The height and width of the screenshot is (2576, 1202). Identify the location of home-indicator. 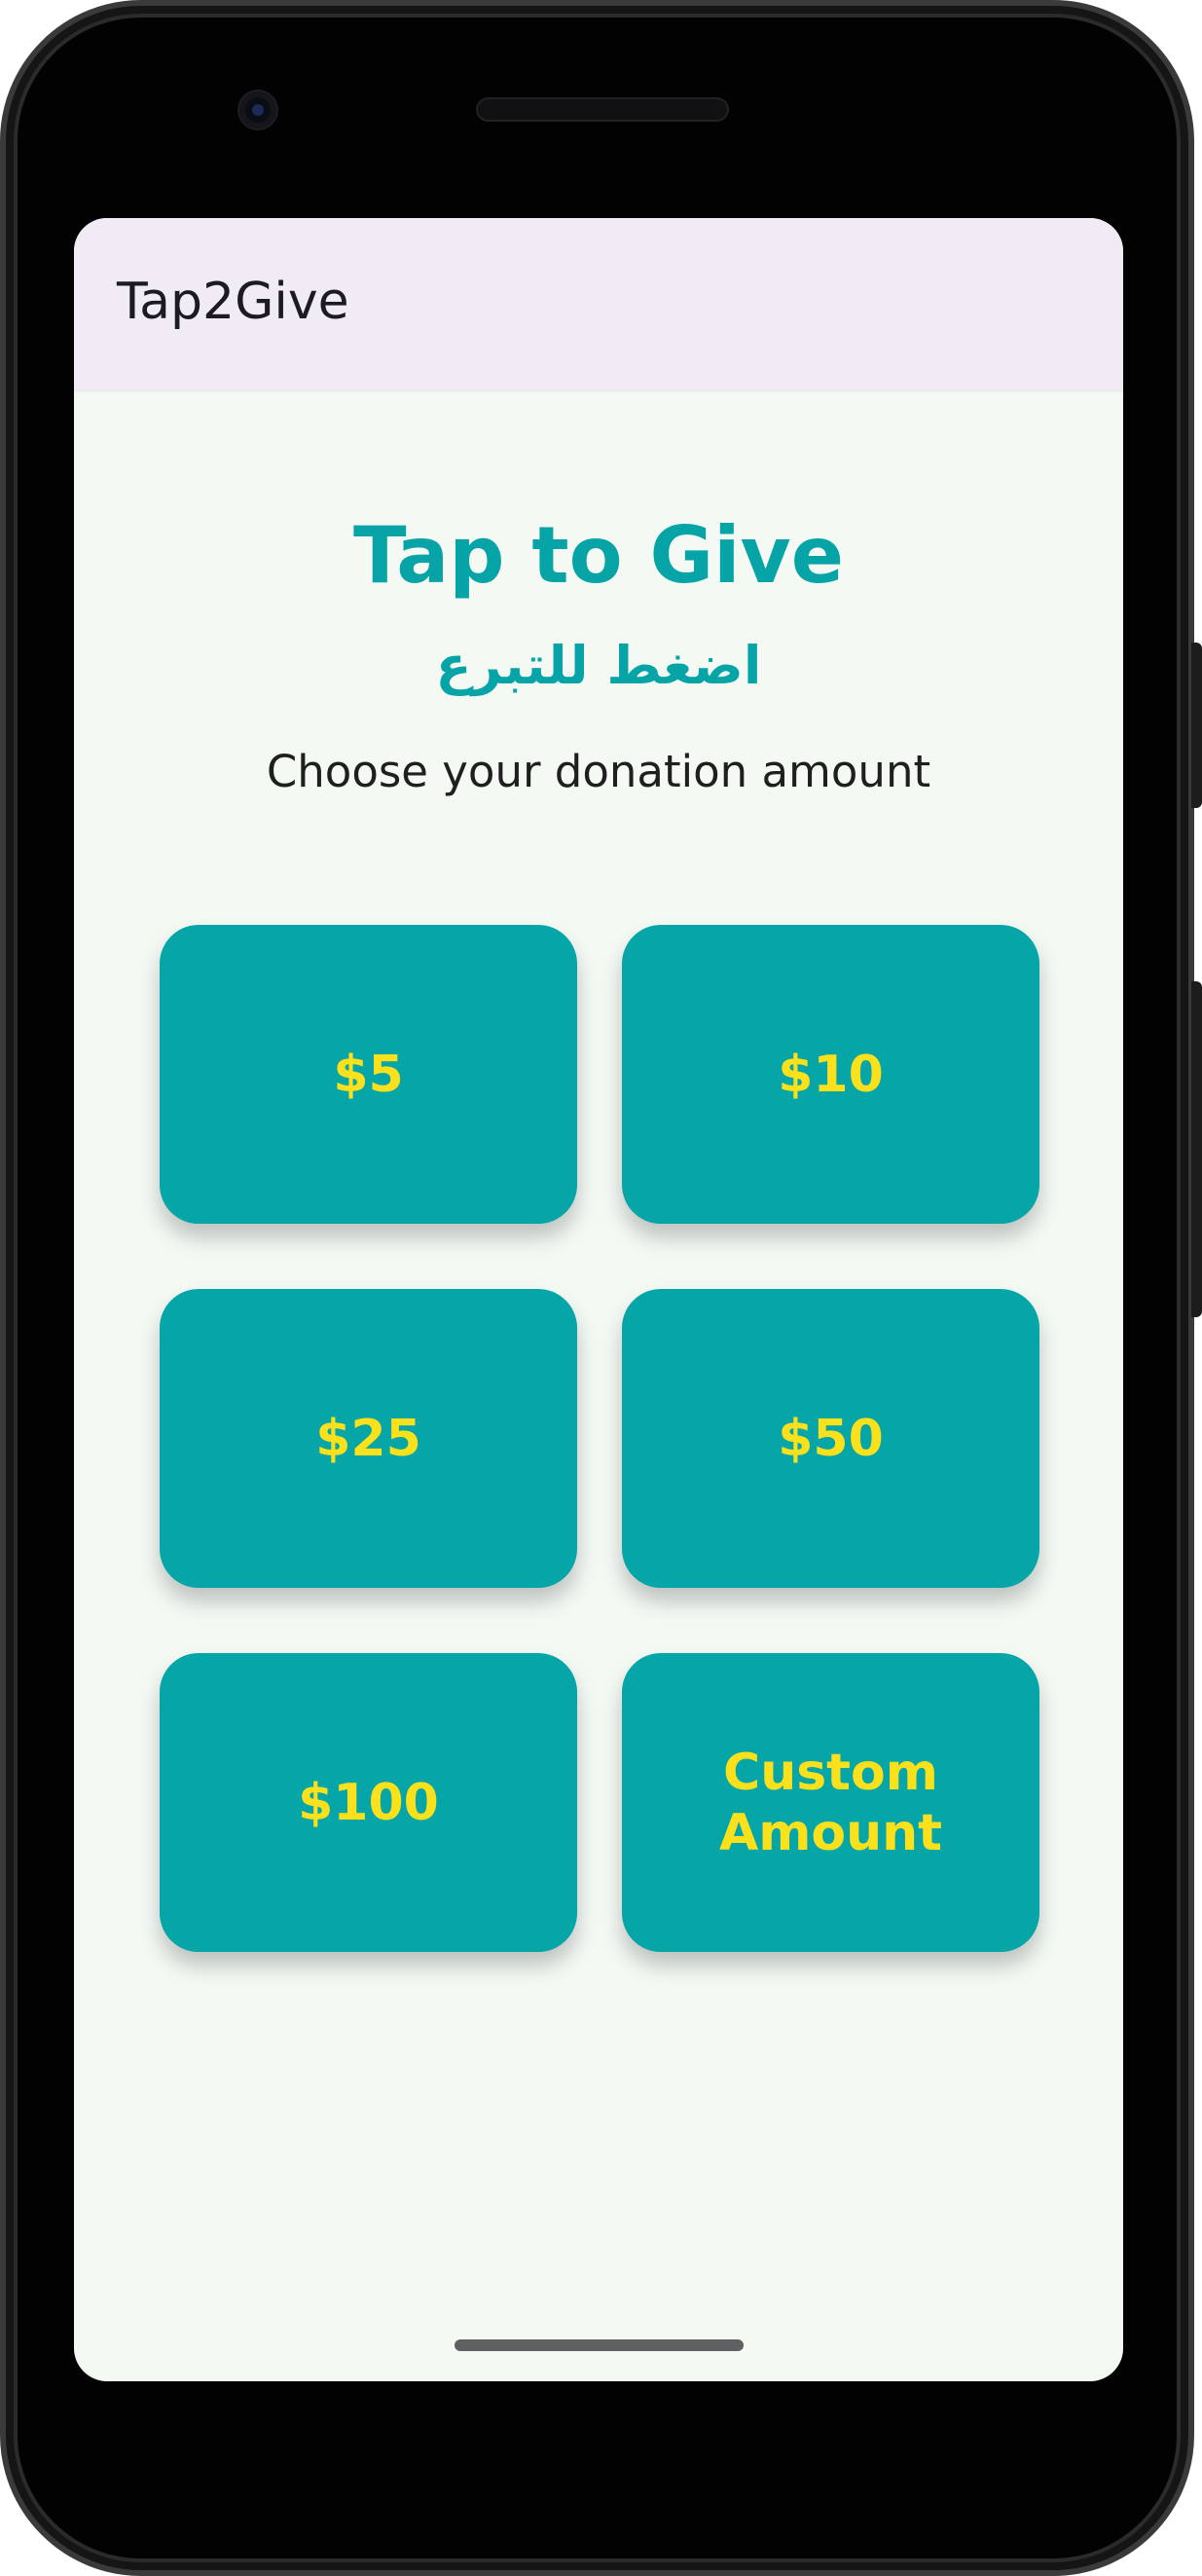
(599, 2345).